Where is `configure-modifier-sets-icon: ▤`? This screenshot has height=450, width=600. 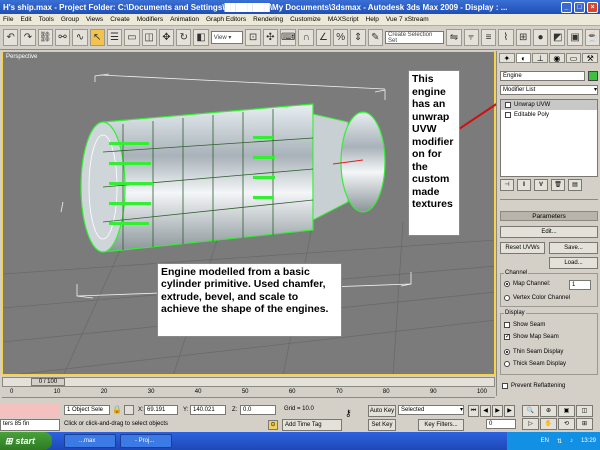
configure-modifier-sets-icon: ▤ is located at coordinates (575, 185).